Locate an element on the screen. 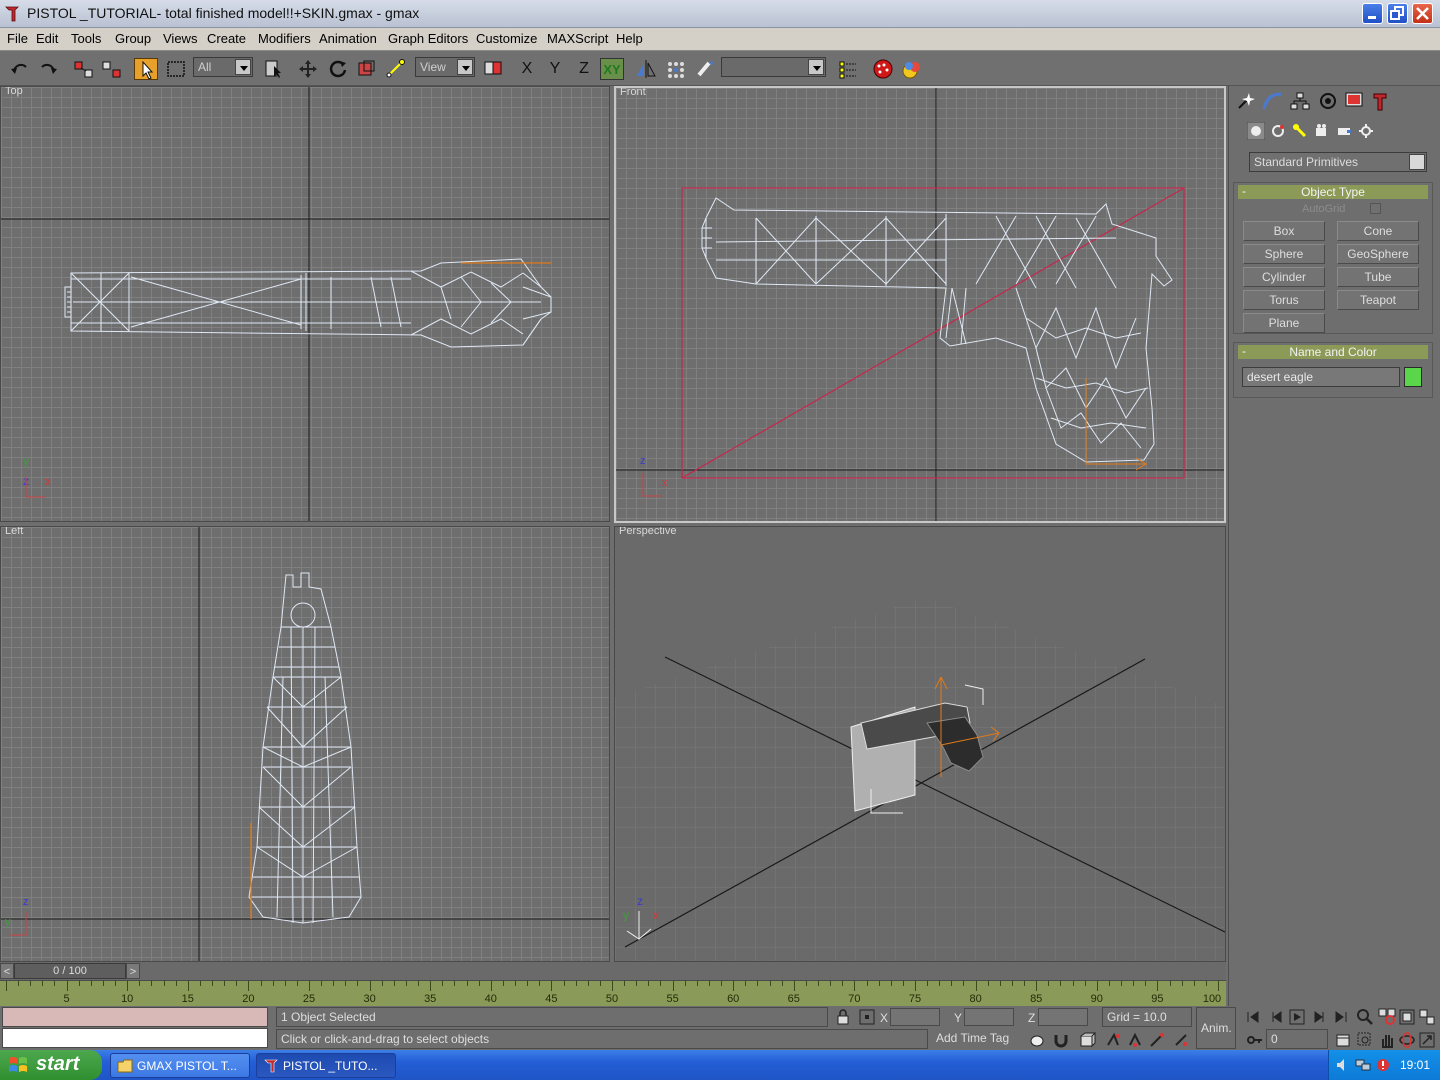 This screenshot has height=1080, width=1440. geometry-category is located at coordinates (1256, 131).